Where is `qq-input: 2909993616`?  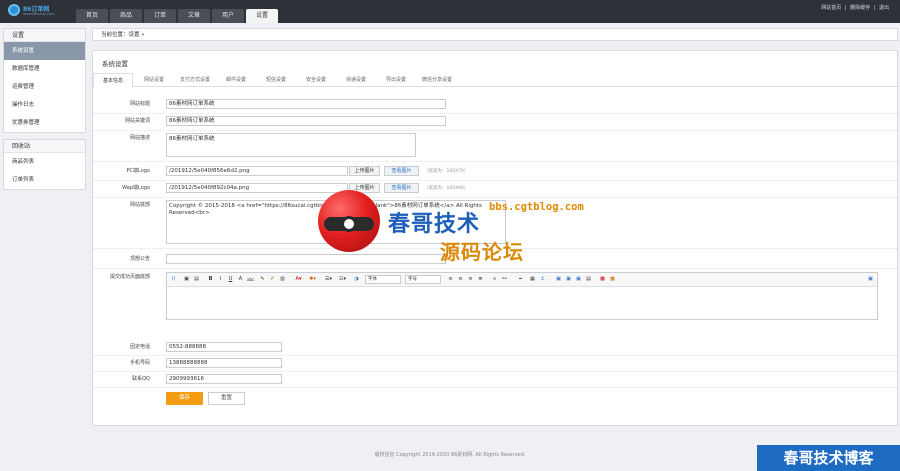
qq-input: 2909993616 is located at coordinates (224, 379).